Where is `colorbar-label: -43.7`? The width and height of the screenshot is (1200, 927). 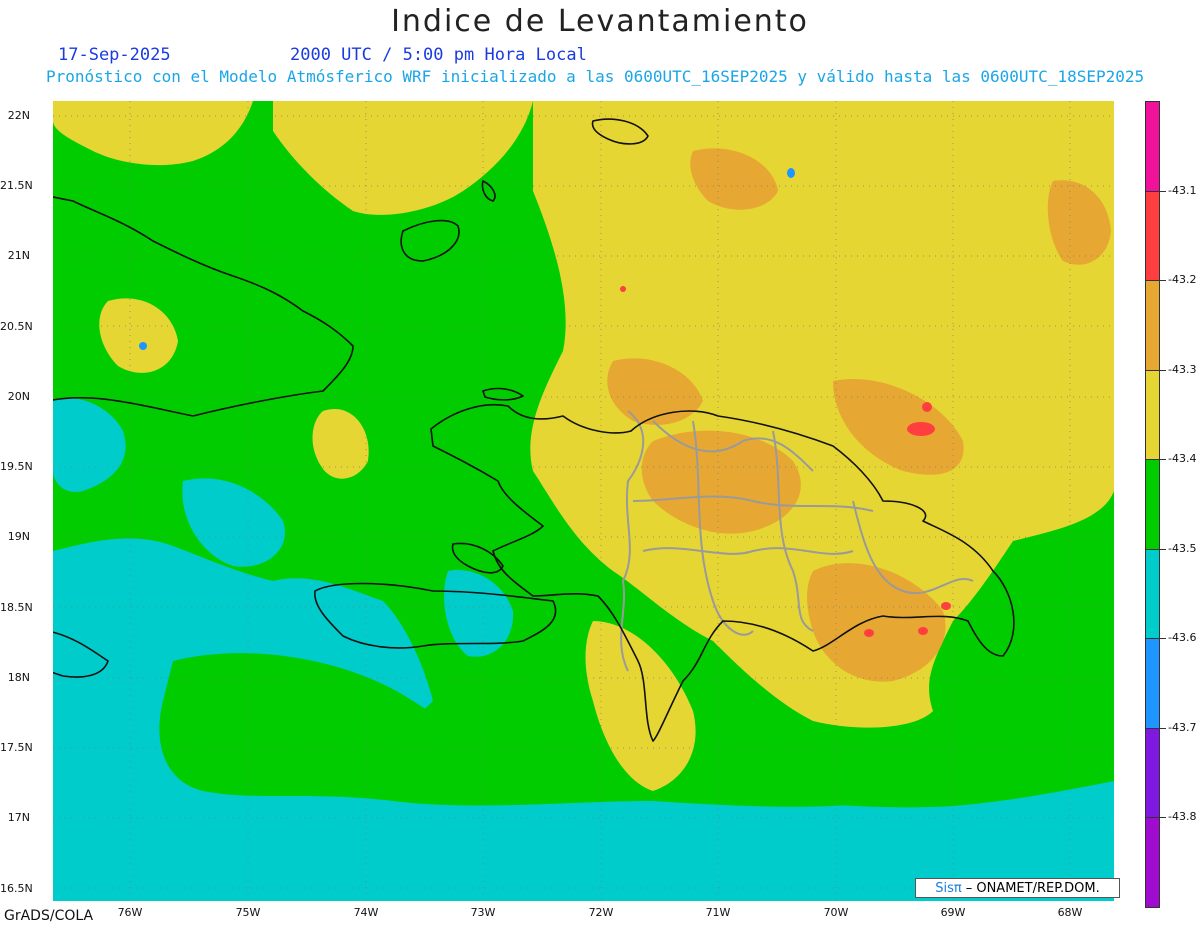
colorbar-label: -43.7 is located at coordinates (1182, 727).